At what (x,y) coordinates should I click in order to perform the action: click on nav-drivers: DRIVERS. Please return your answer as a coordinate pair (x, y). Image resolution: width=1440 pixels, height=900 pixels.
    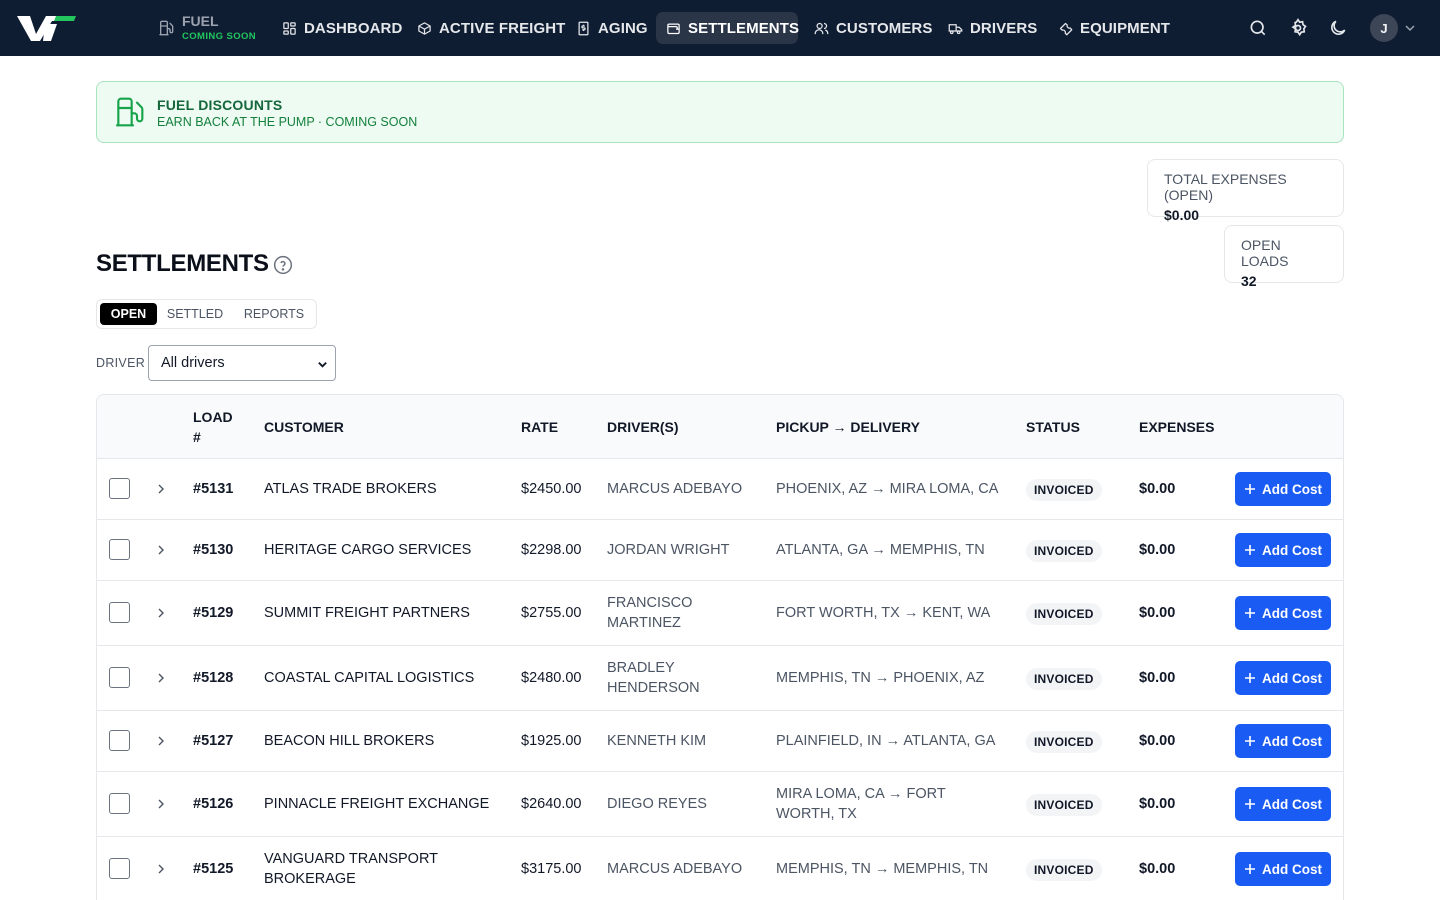
    Looking at the image, I should click on (992, 28).